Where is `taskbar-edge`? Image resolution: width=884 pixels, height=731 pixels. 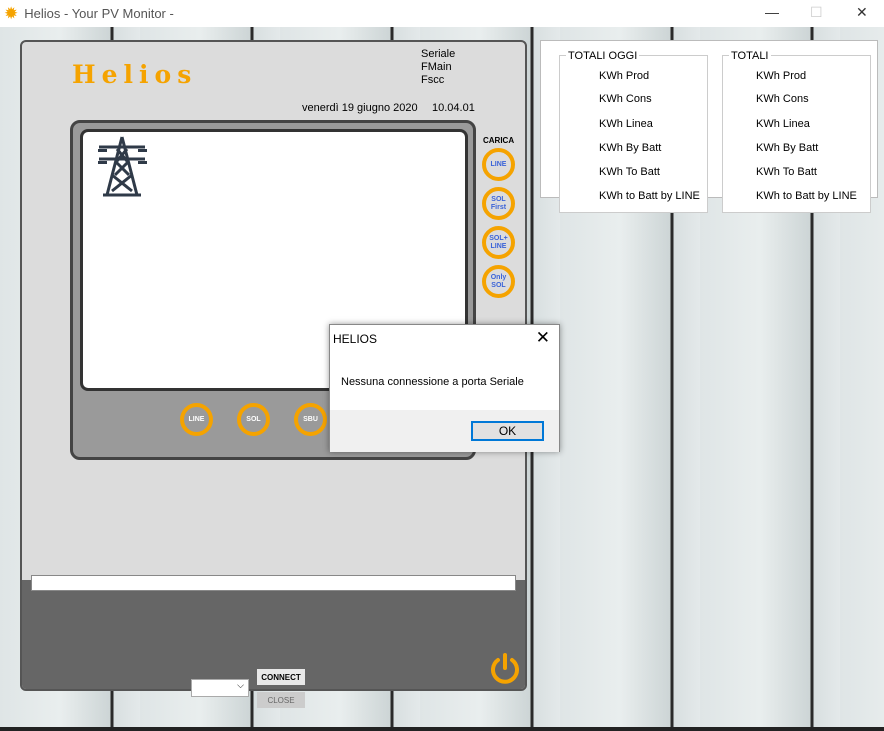
taskbar-edge is located at coordinates (442, 729).